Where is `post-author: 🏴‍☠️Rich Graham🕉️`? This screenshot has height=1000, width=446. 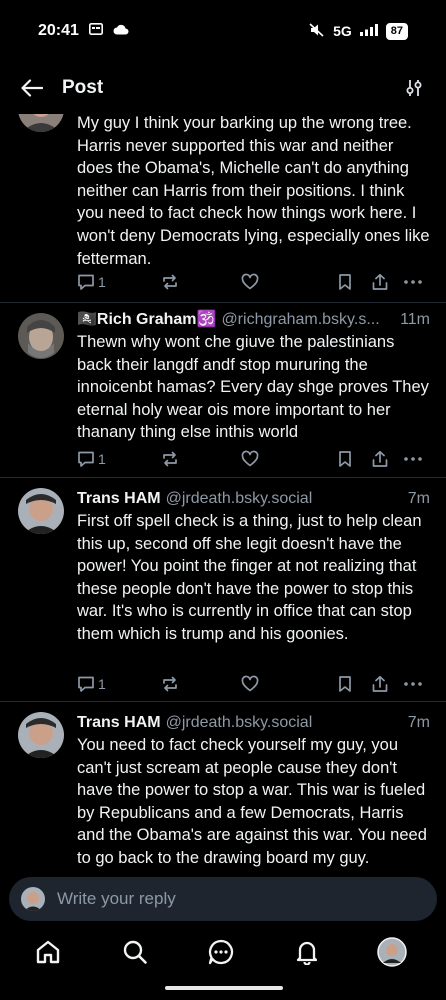 post-author: 🏴‍☠️Rich Graham🕉️ is located at coordinates (146, 320).